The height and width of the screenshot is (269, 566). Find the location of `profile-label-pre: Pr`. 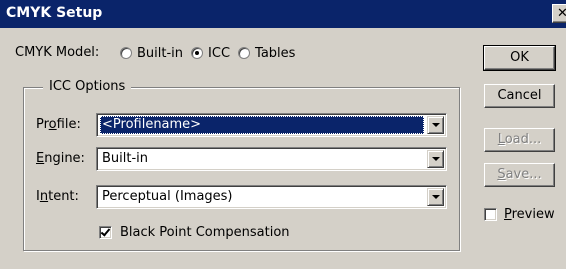

profile-label-pre: Pr is located at coordinates (42, 124).